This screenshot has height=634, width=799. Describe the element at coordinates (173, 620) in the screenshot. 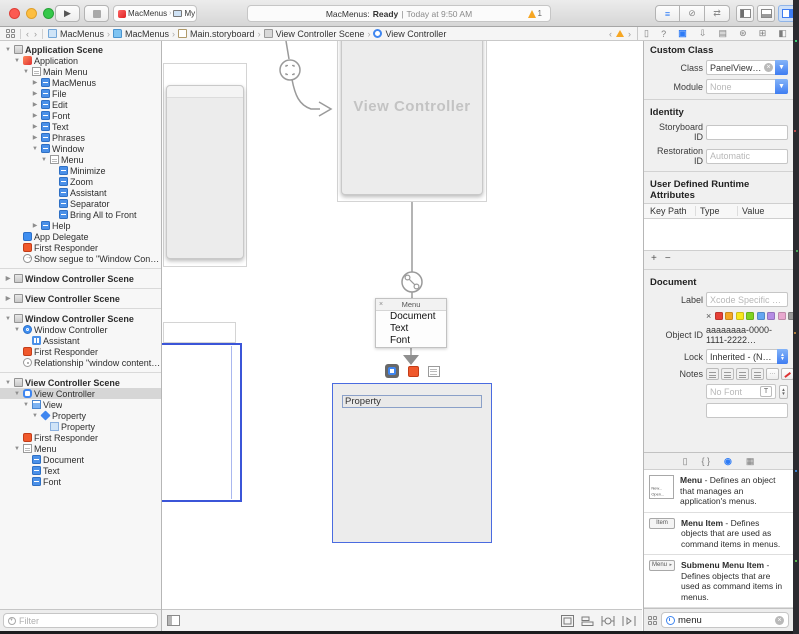

I see `hide-document-outline-button` at that location.